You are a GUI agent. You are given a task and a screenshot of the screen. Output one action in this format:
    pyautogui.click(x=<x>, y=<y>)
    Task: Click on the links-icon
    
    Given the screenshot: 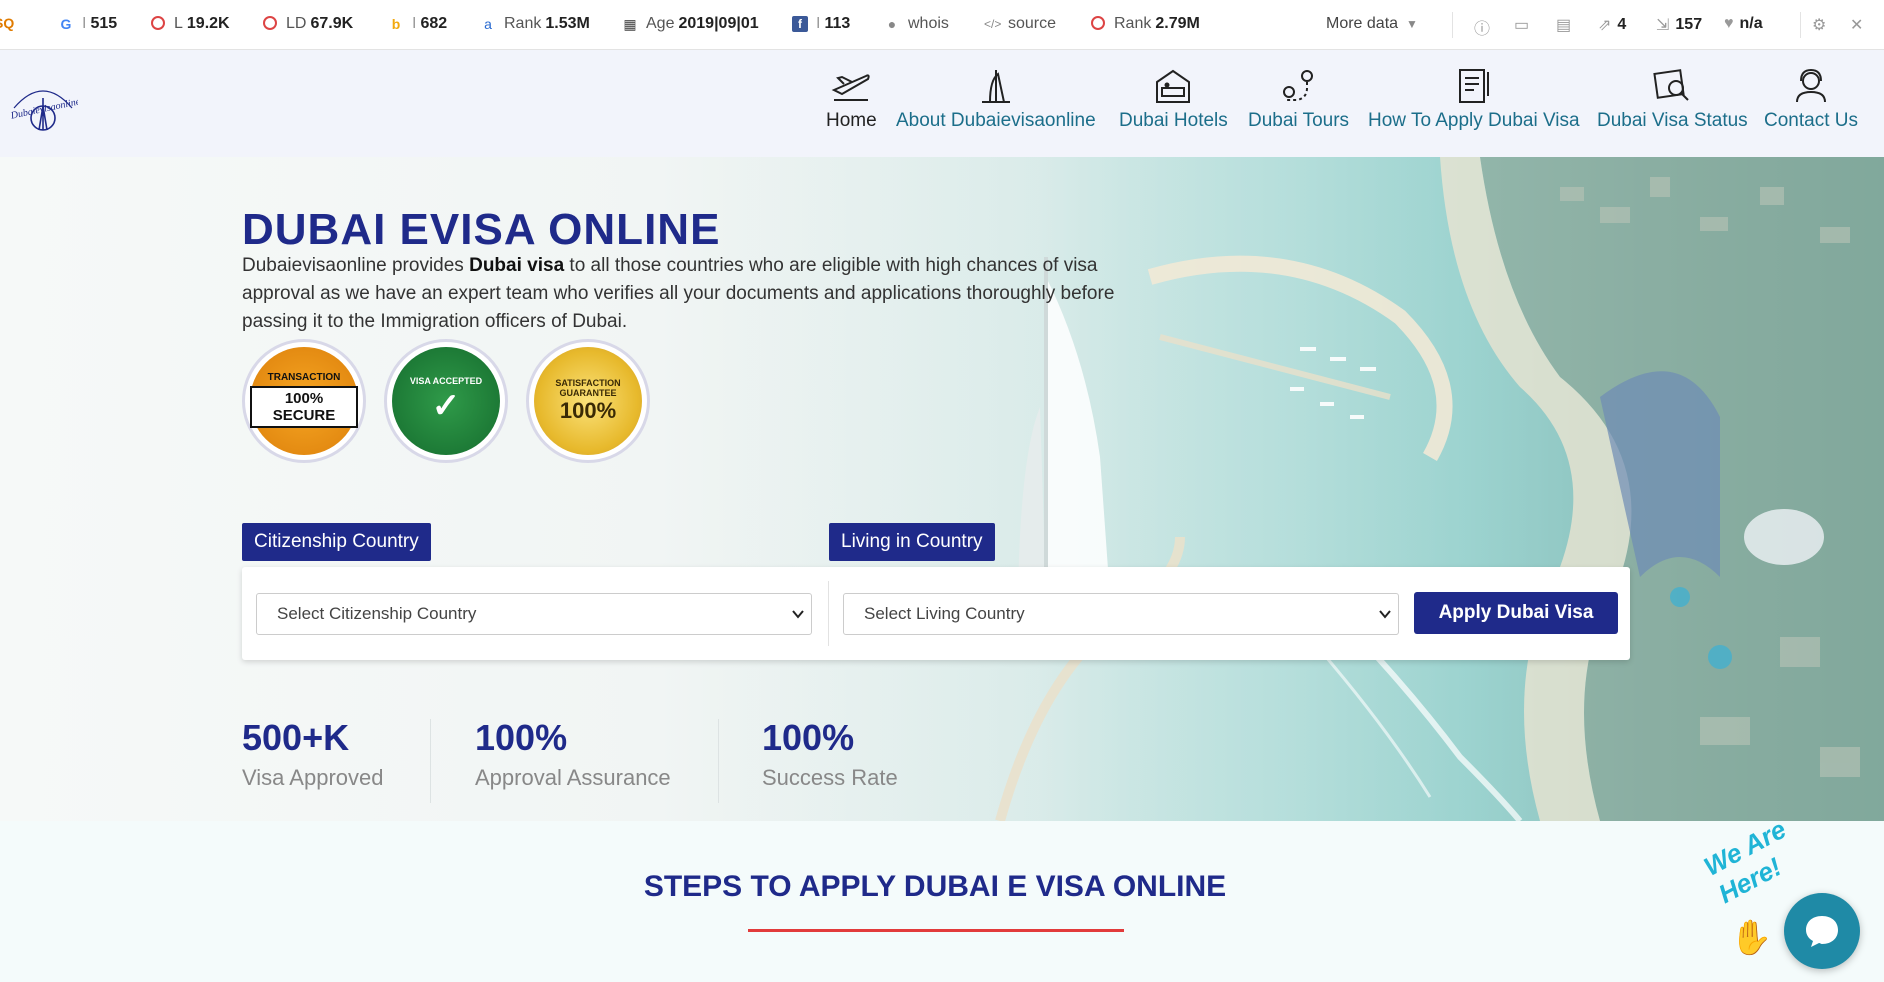 What is the action you would take?
    pyautogui.click(x=158, y=24)
    